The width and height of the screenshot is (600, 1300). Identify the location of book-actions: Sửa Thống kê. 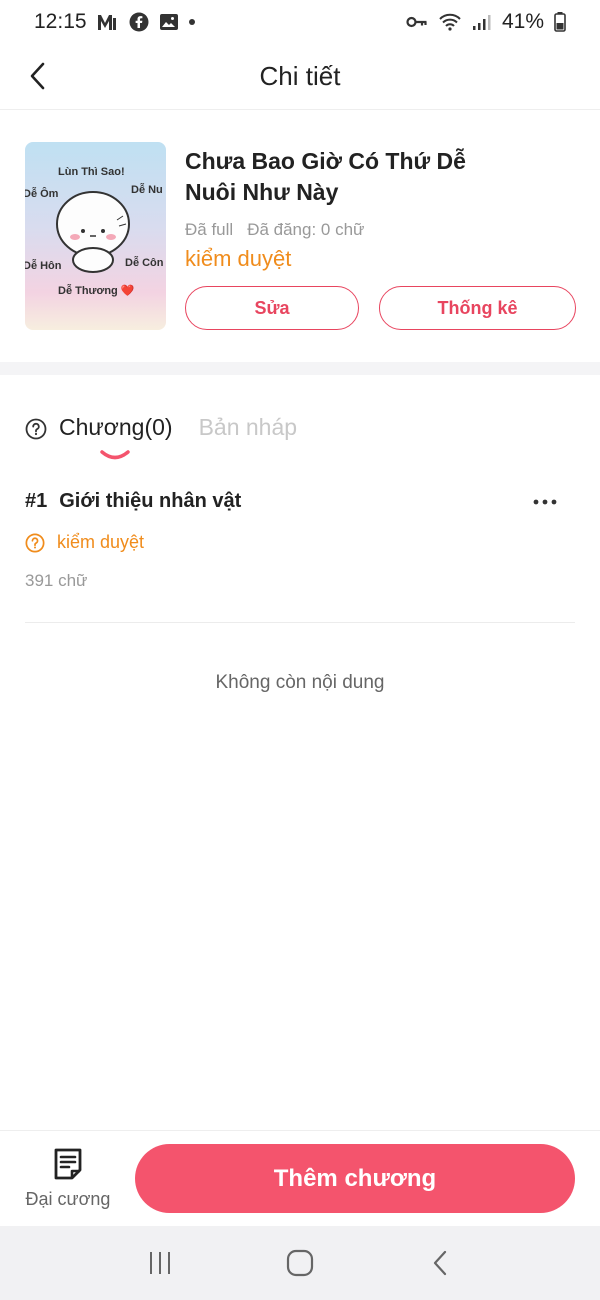
(382, 308).